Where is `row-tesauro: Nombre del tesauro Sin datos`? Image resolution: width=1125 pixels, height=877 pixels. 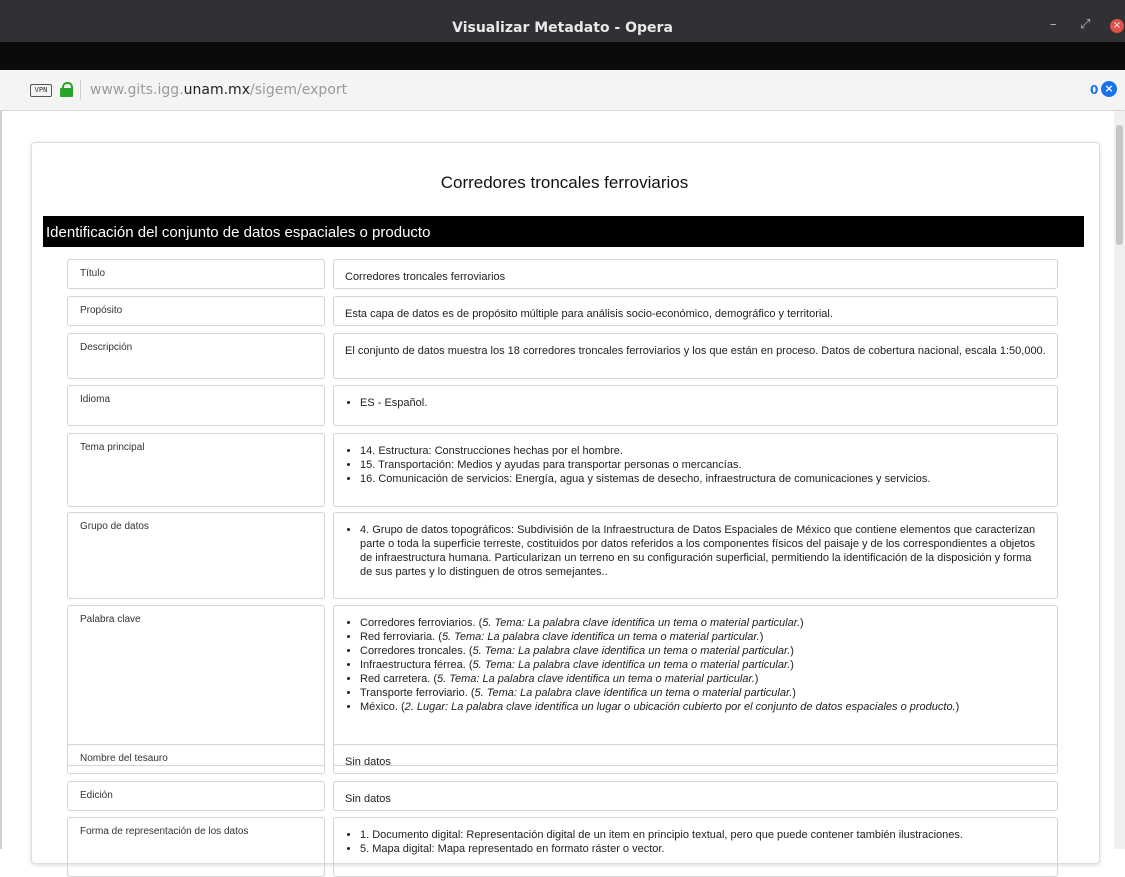
row-tesauro: Nombre del tesauro Sin datos is located at coordinates (562, 759).